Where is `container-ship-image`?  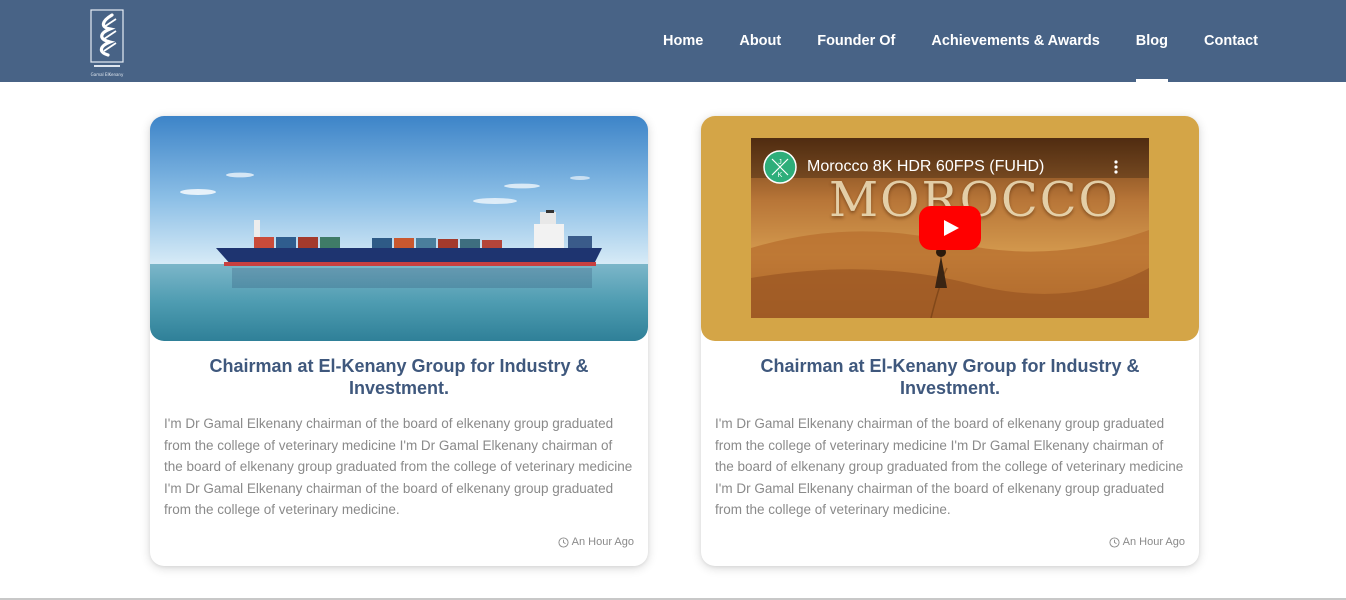
container-ship-image is located at coordinates (399, 228).